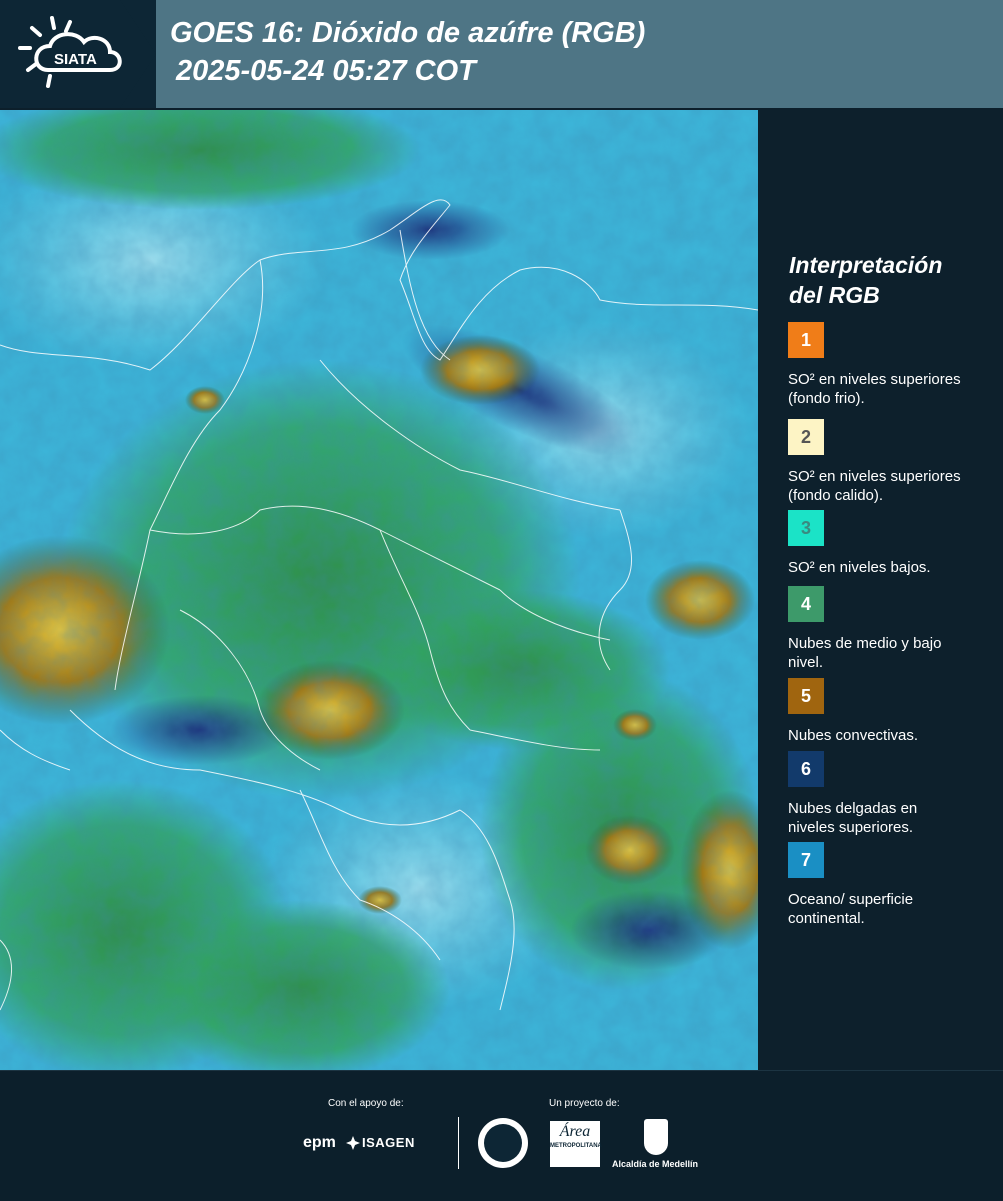  Describe the element at coordinates (366, 1103) in the screenshot. I see `support-label: Con el apoyo de:` at that location.